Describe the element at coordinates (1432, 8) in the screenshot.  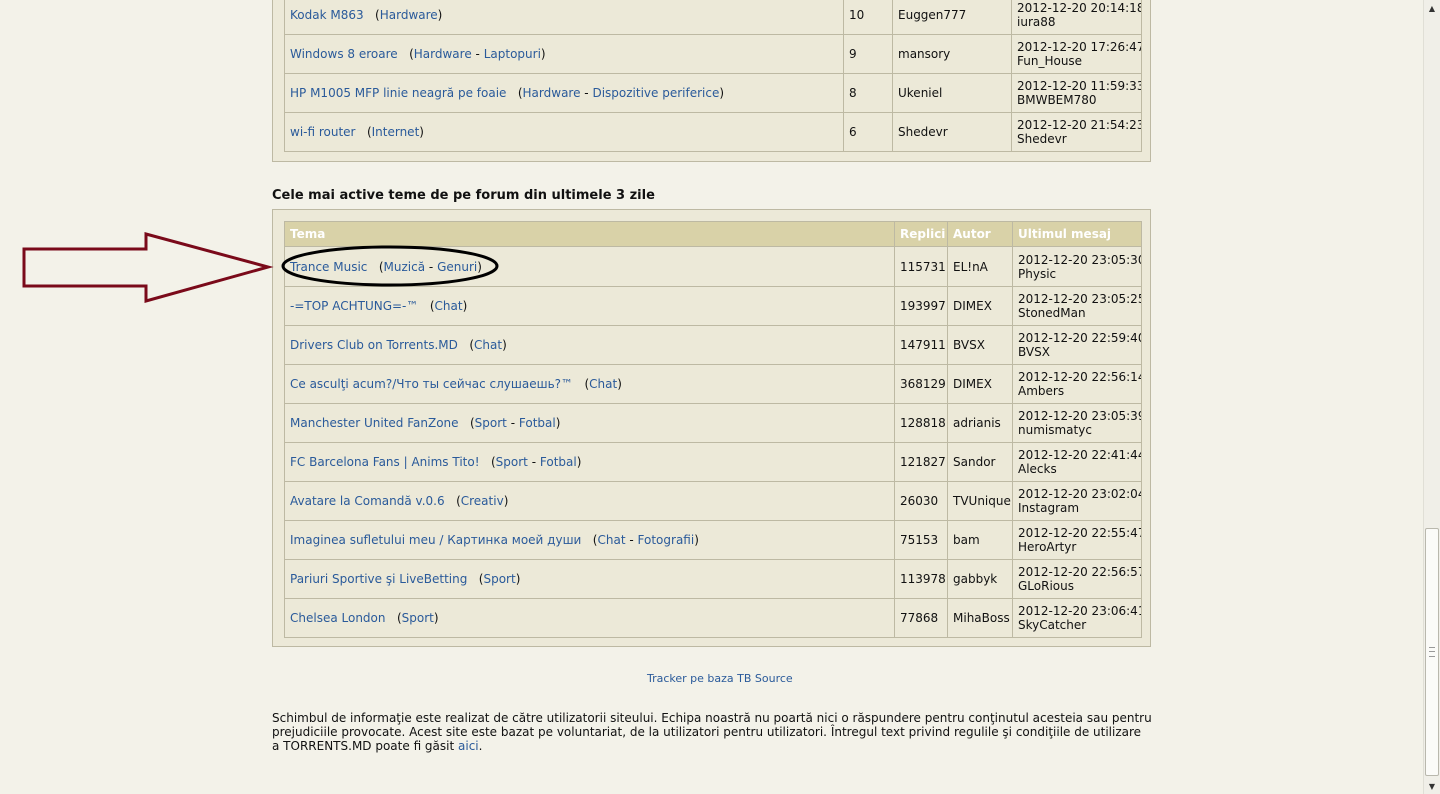
I see `scroll-up-arrow-icon: ▲` at that location.